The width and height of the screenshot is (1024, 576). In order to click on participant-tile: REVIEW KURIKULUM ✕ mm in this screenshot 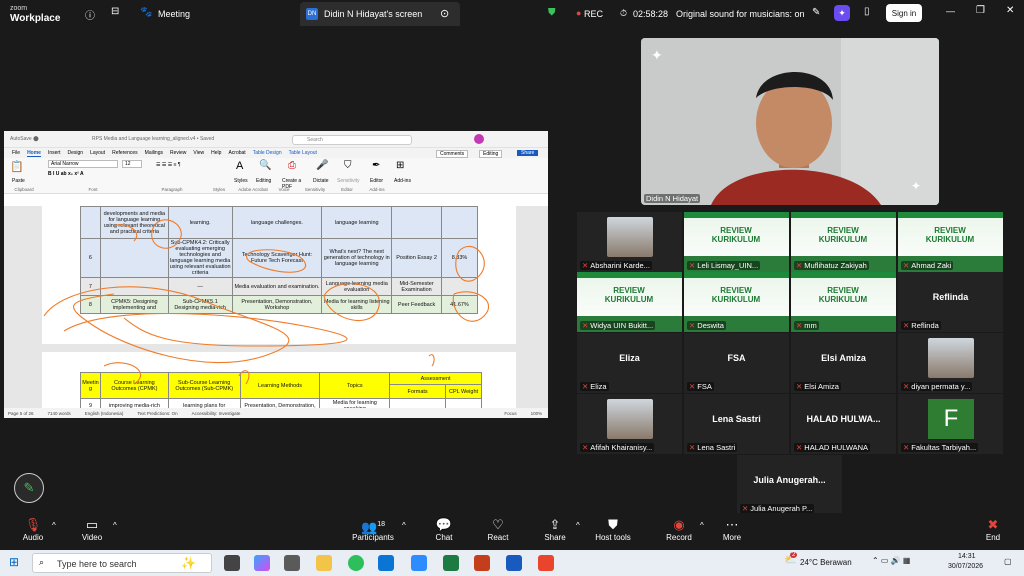, I will do `click(843, 302)`.